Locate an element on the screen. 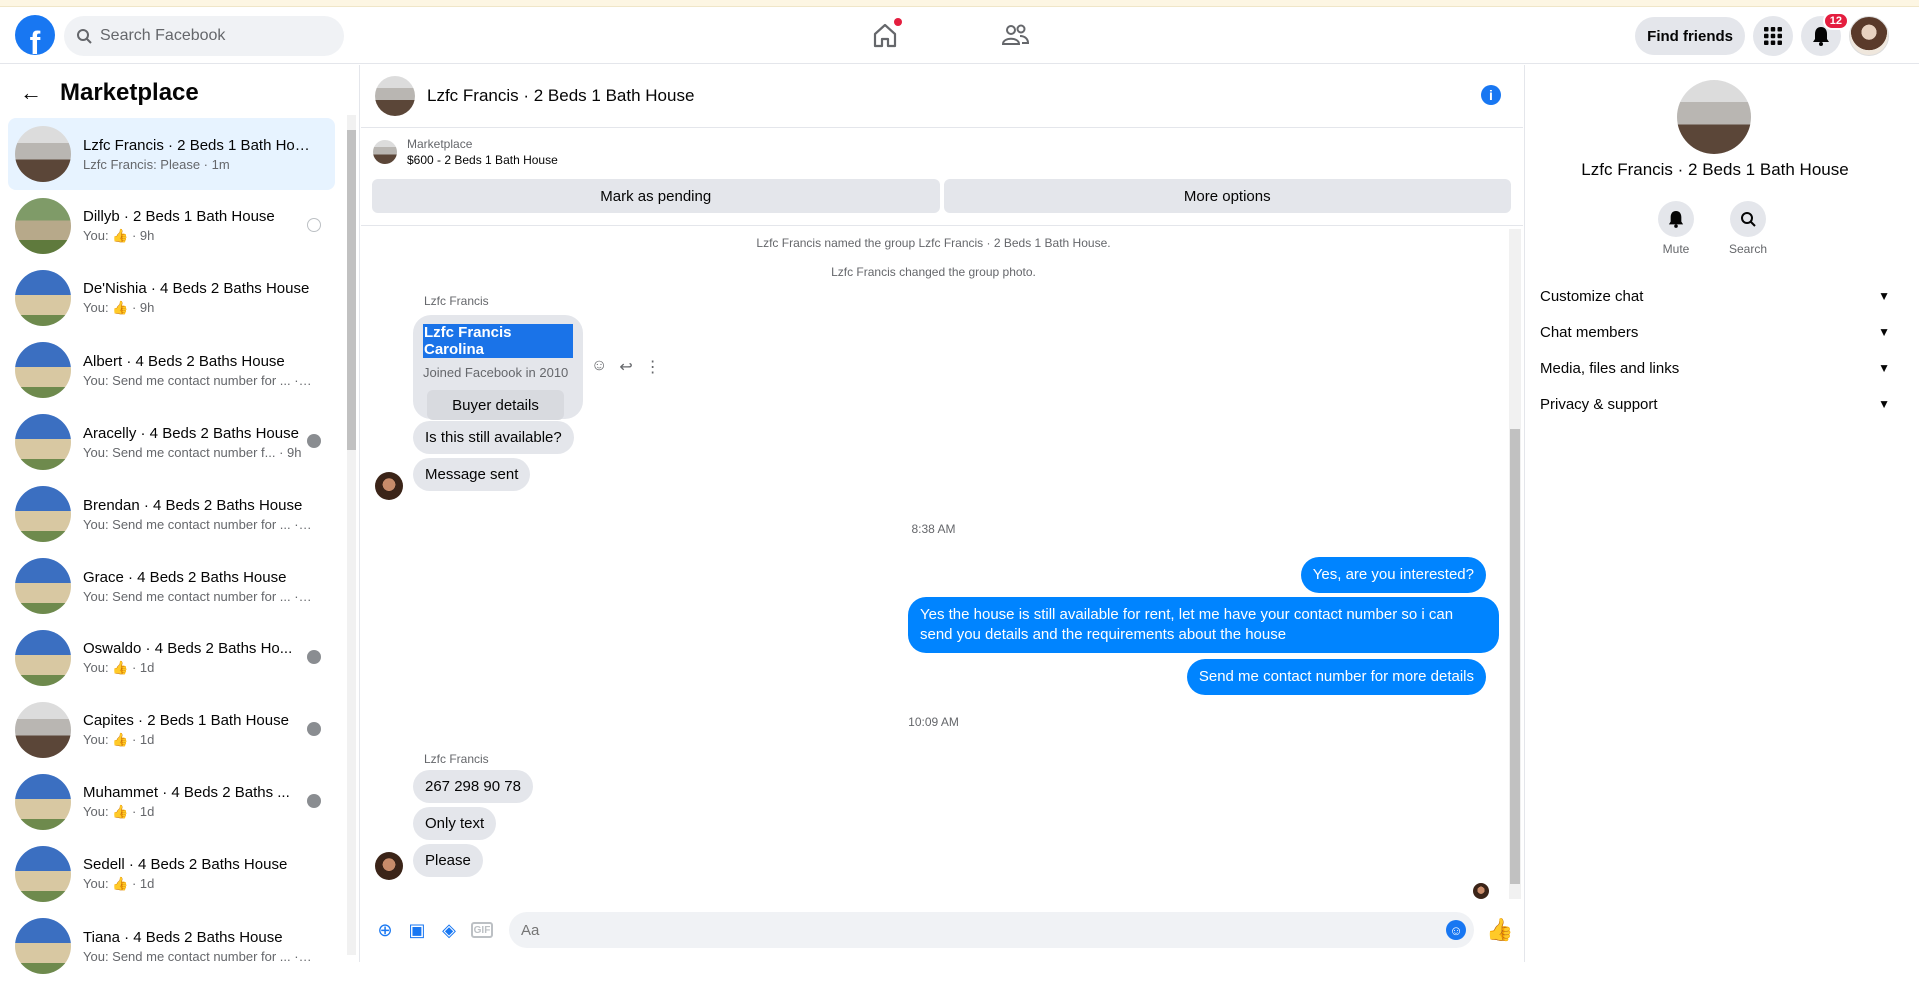  mark-as-pending-button: Mark as pending is located at coordinates (656, 196).